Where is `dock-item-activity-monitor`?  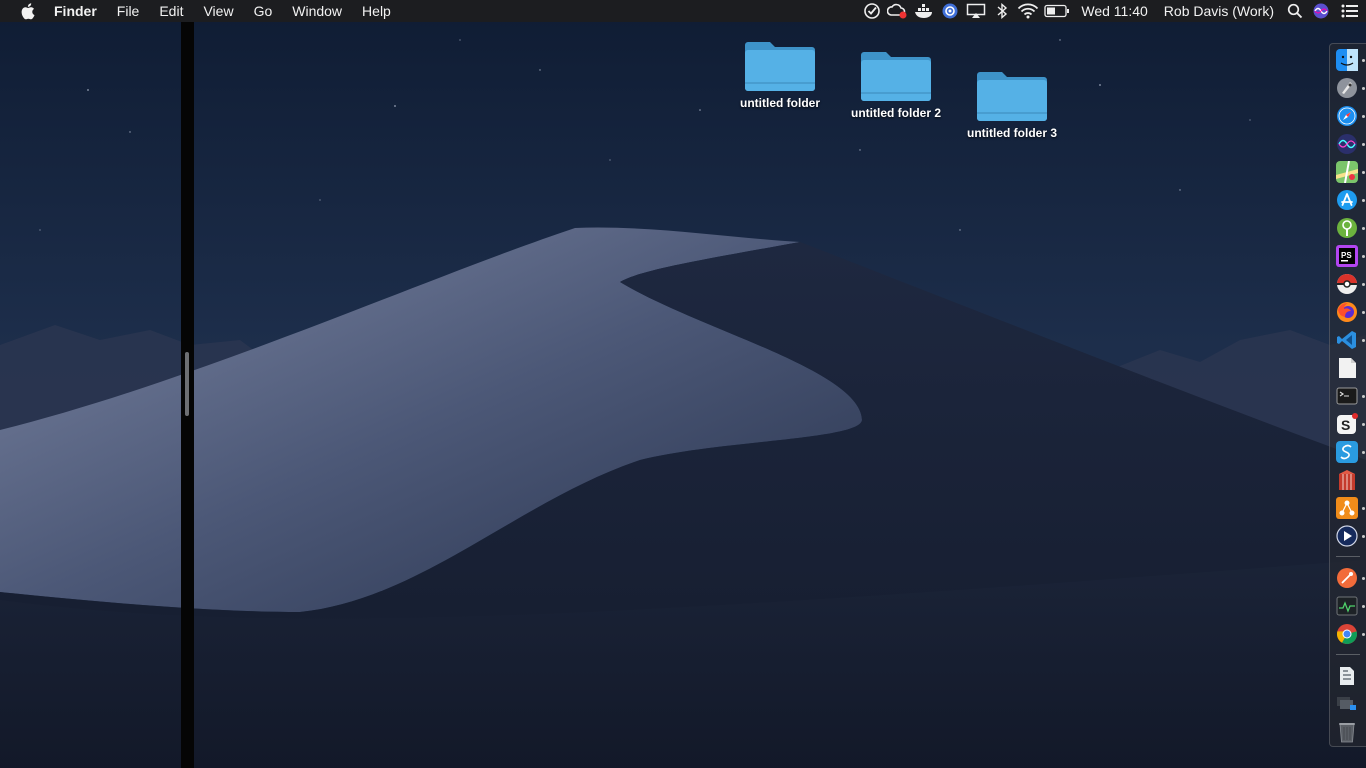 dock-item-activity-monitor is located at coordinates (1347, 606).